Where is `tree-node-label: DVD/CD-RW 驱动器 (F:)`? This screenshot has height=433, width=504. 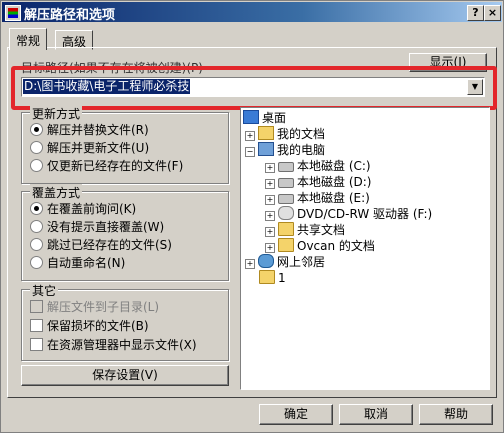 tree-node-label: DVD/CD-RW 驱动器 (F:) is located at coordinates (365, 214).